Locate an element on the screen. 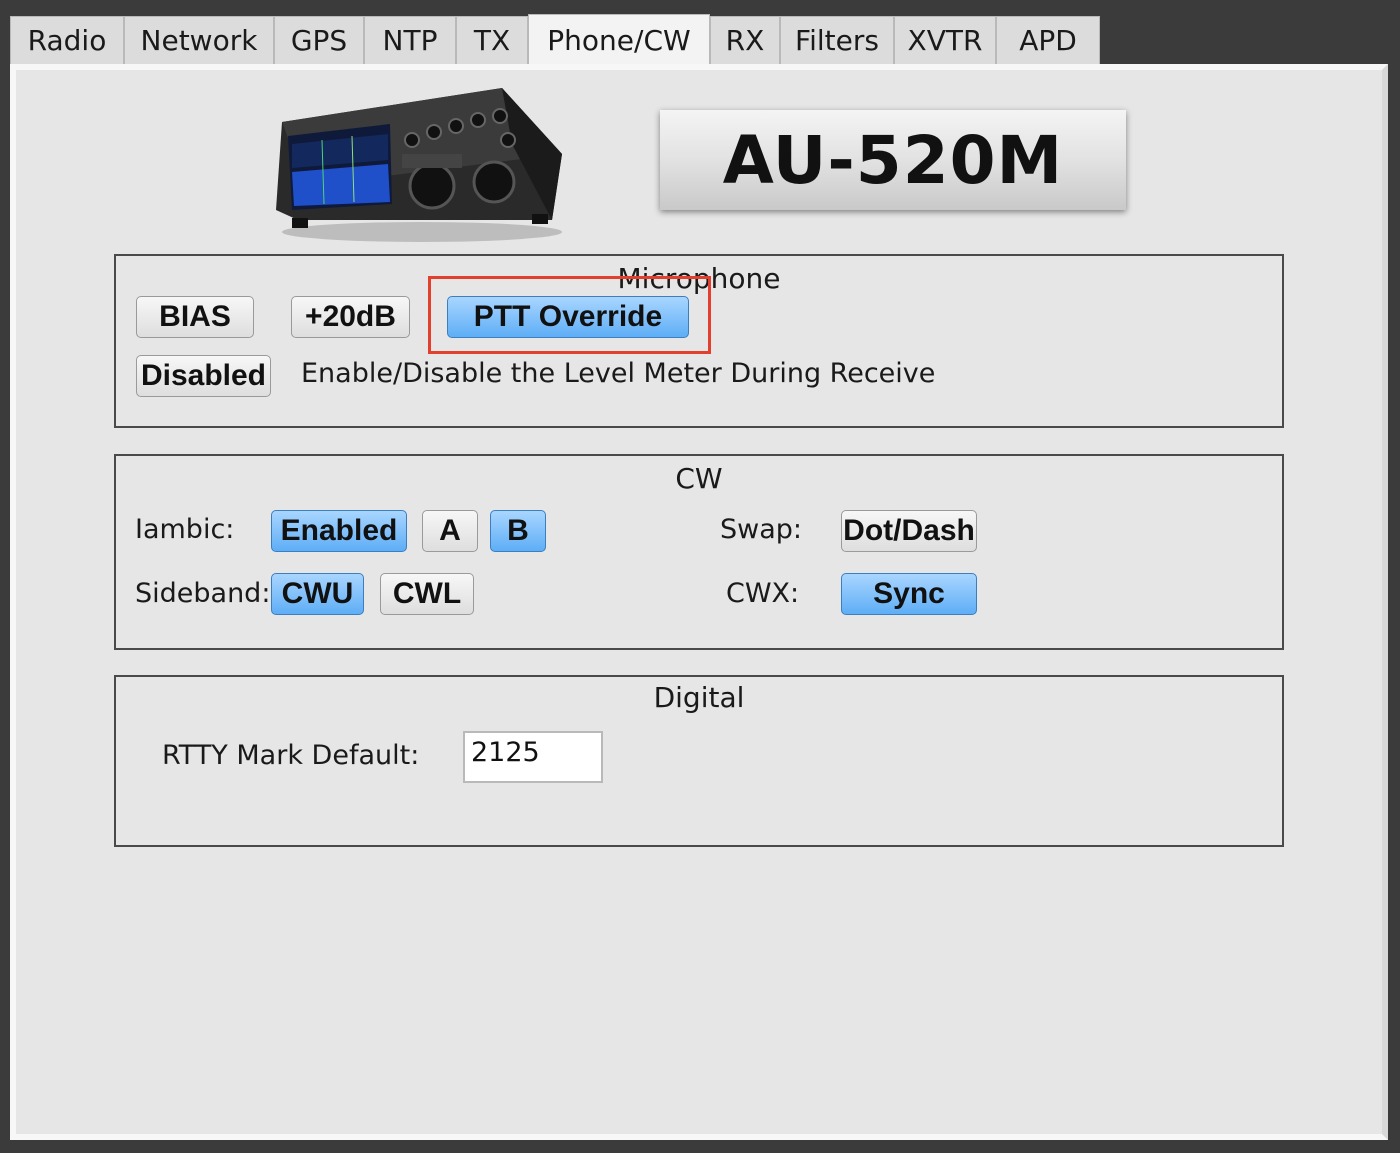 This screenshot has width=1400, height=1153. tab-tx: TX is located at coordinates (492, 40).